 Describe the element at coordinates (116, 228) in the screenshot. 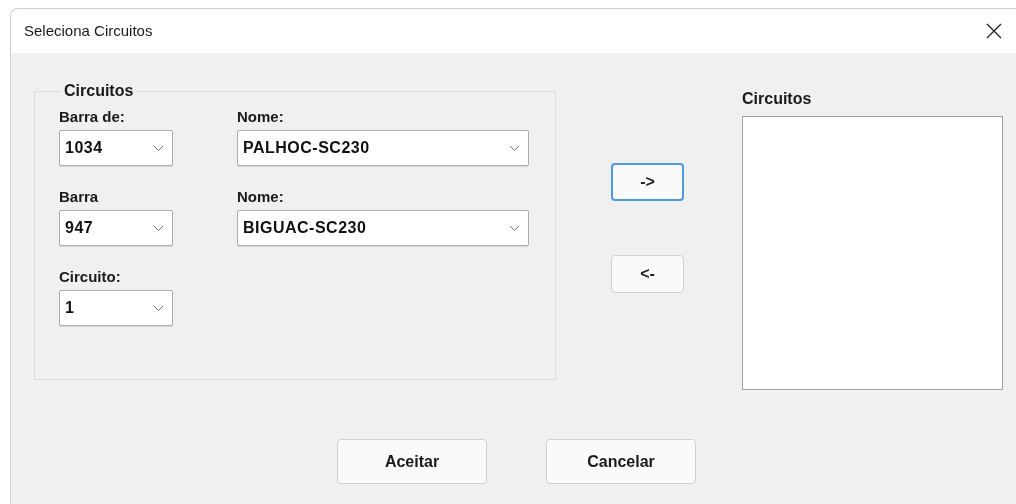

I see `dropdown-field: 947` at that location.